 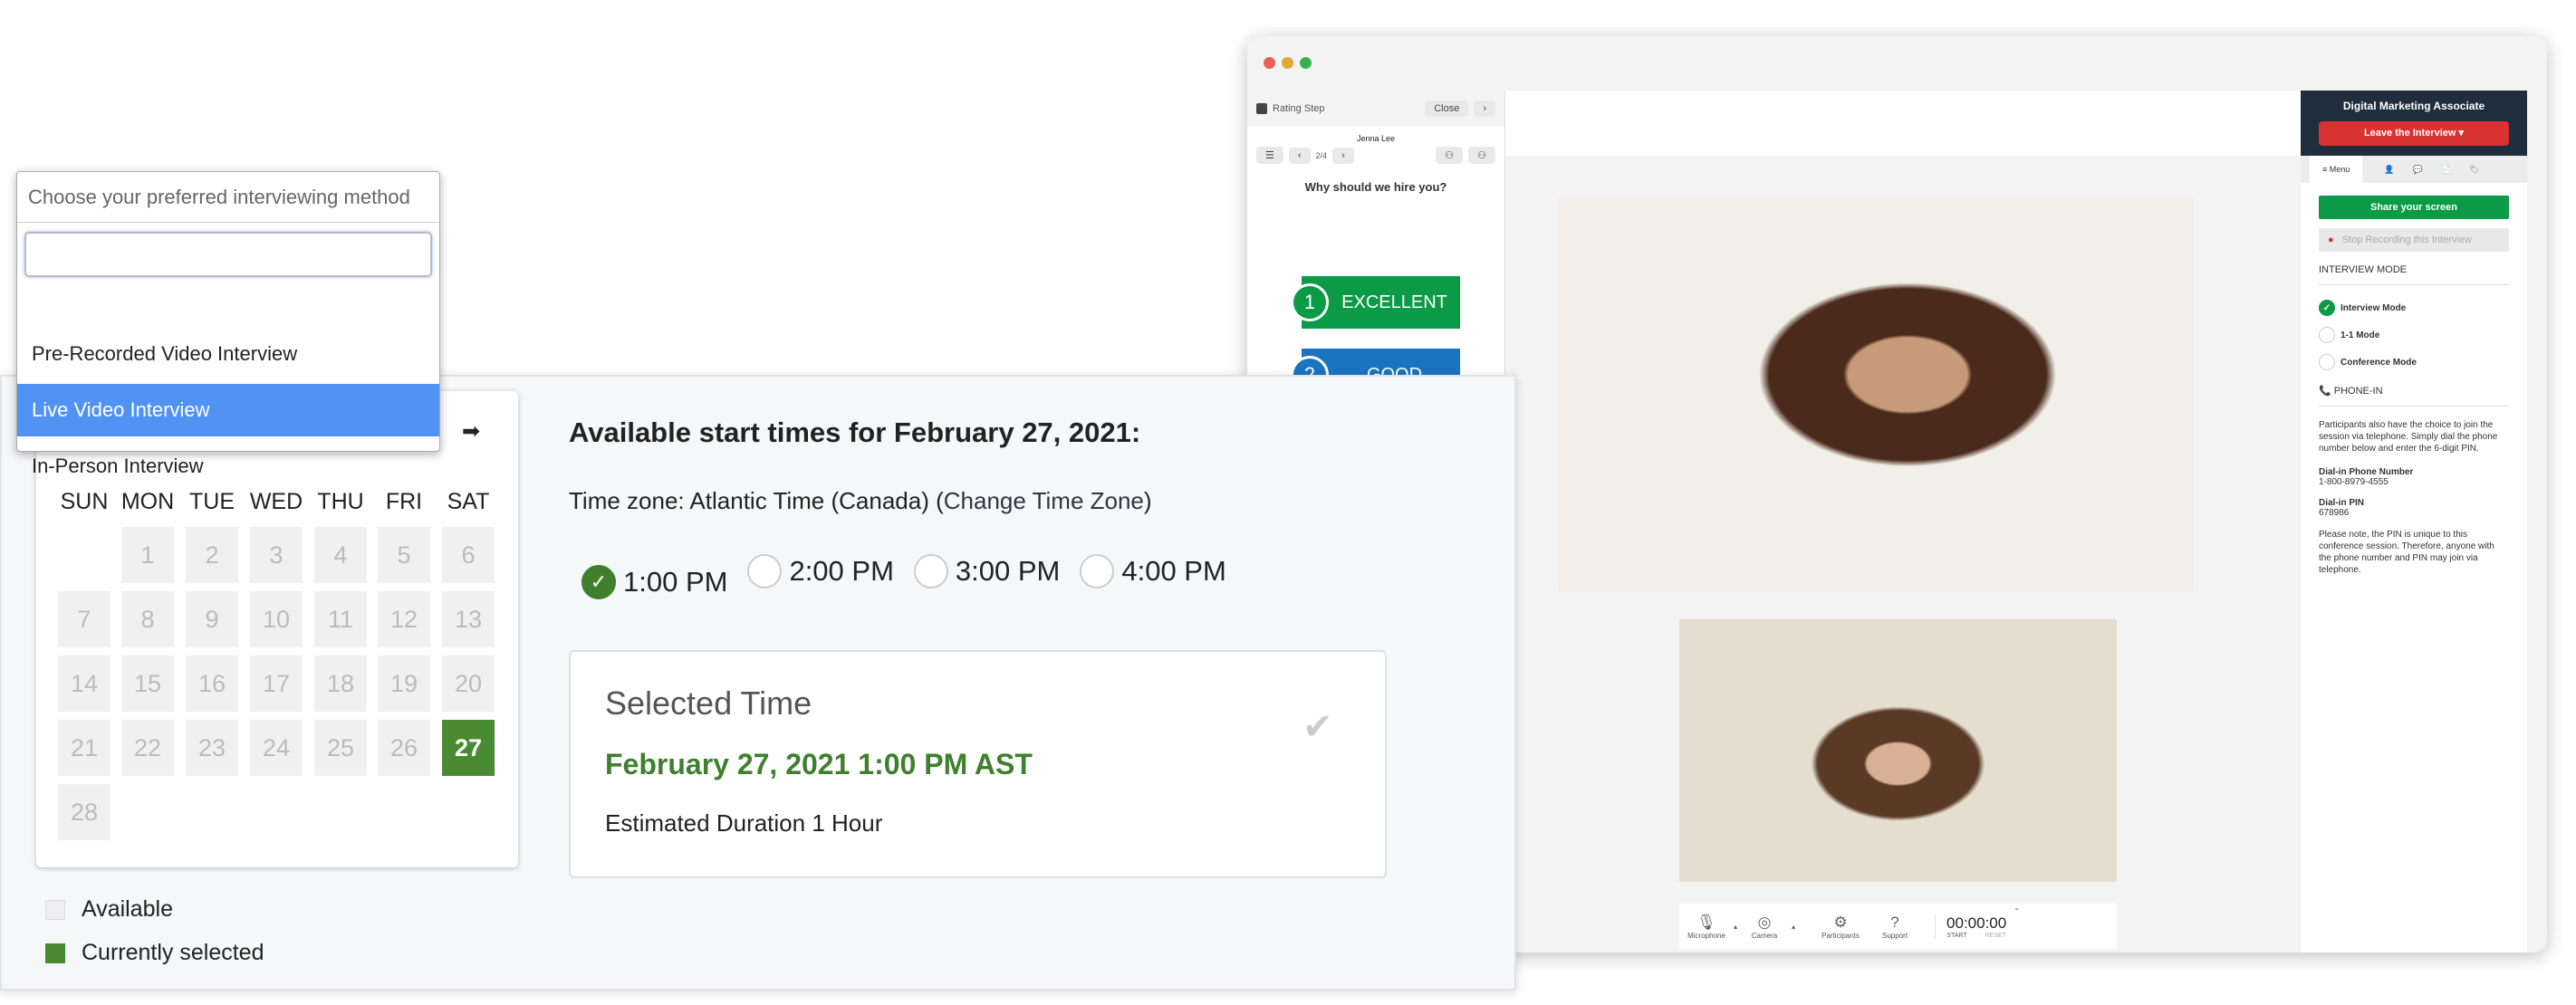 I want to click on calendar-day: 18, so click(x=340, y=684).